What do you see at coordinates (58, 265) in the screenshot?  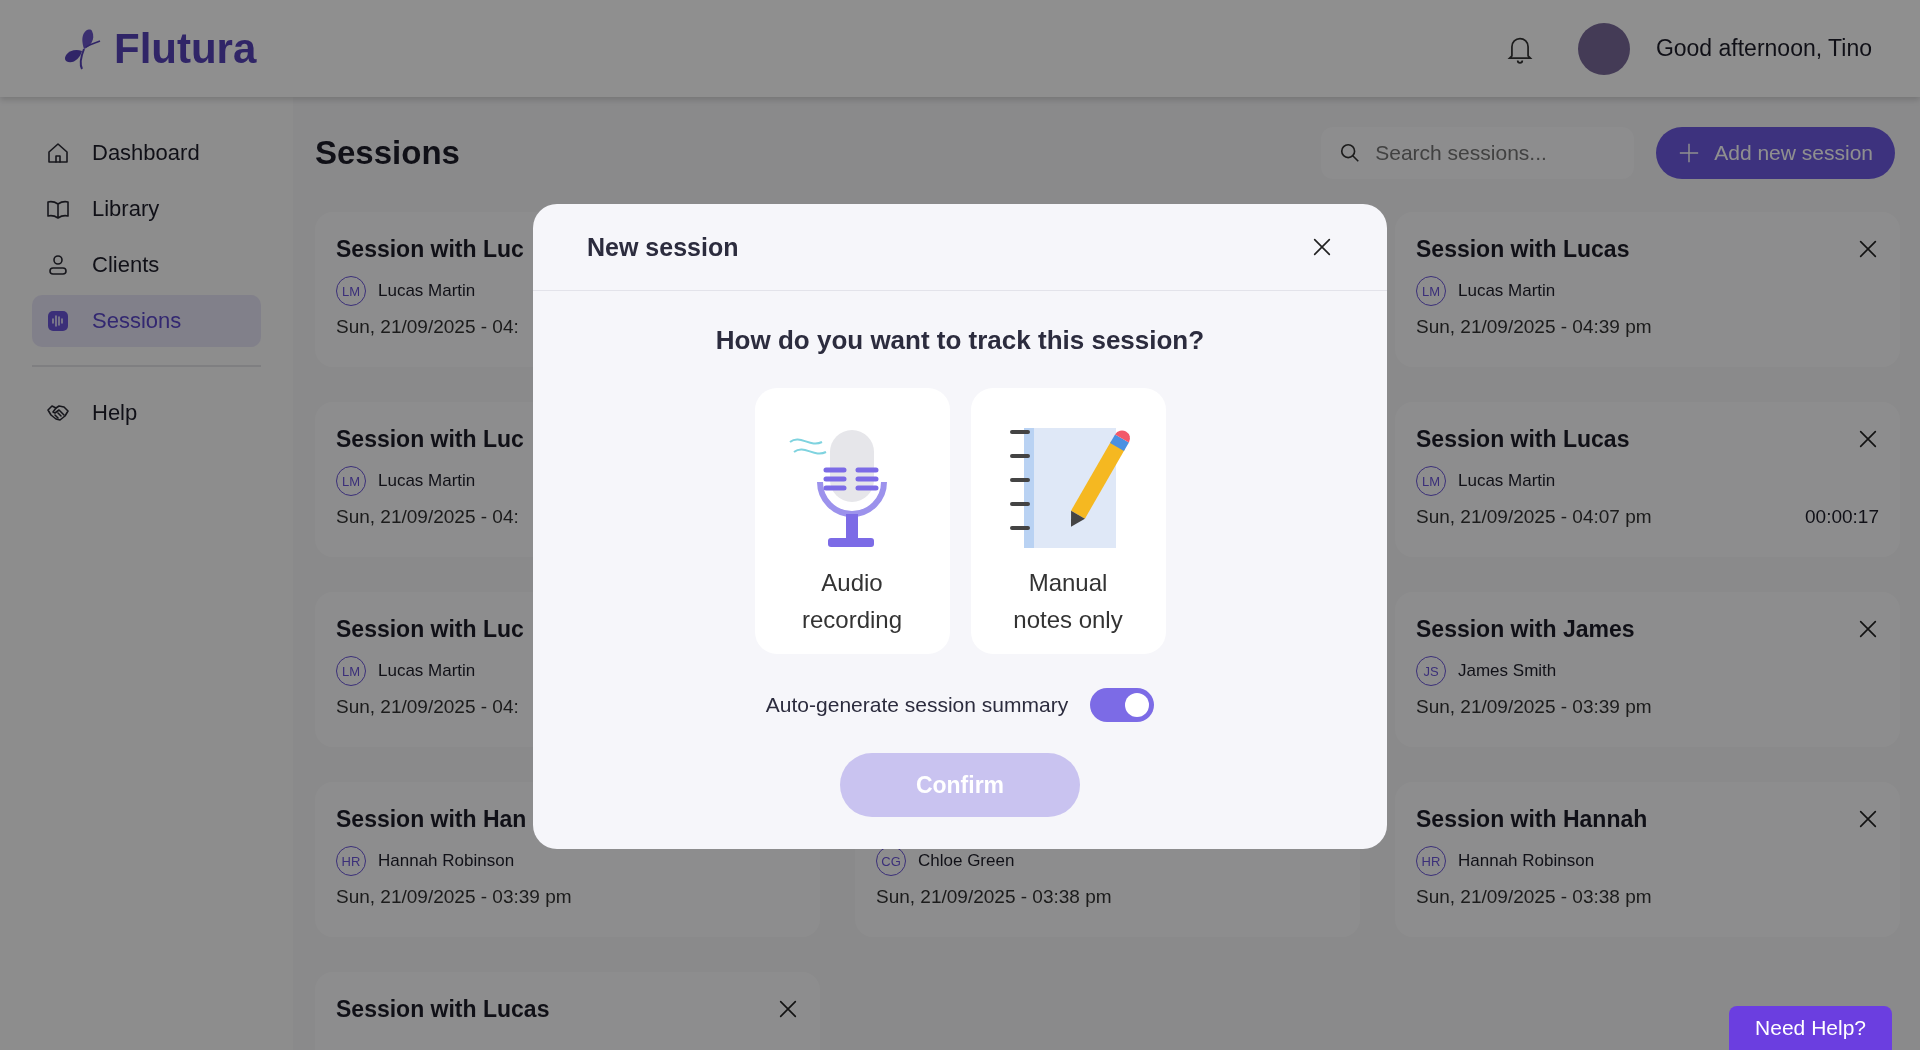 I see `person-icon` at bounding box center [58, 265].